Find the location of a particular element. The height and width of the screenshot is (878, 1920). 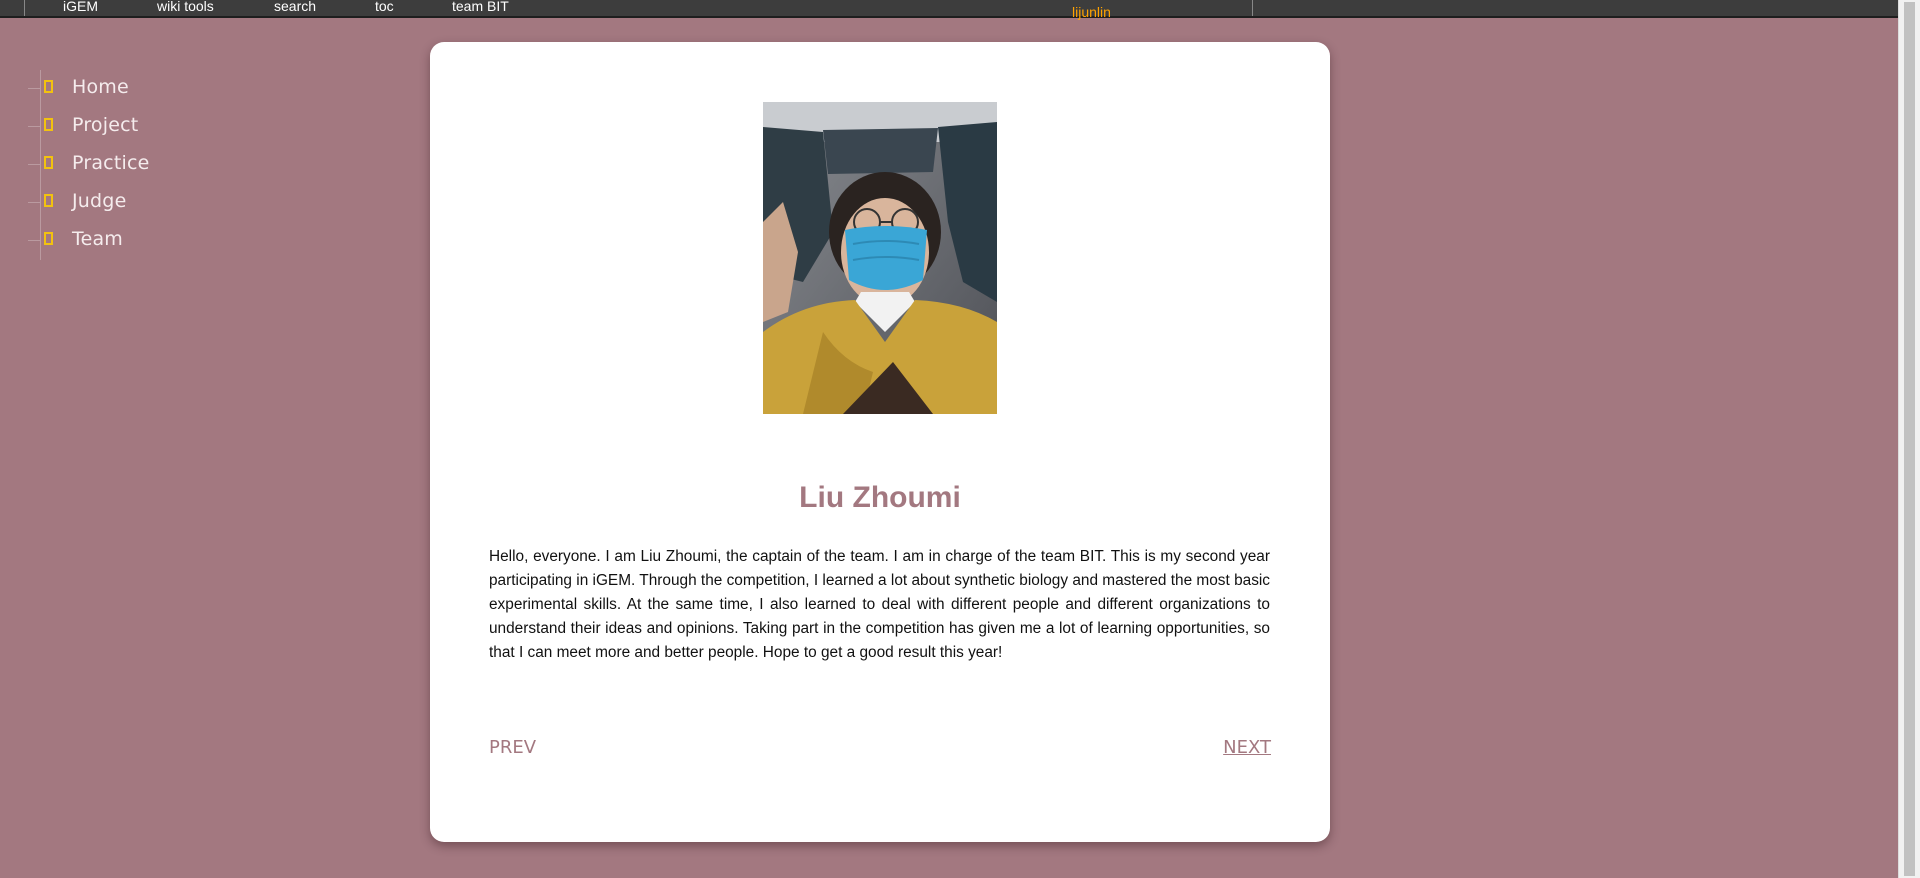

portrait-image is located at coordinates (880, 258).